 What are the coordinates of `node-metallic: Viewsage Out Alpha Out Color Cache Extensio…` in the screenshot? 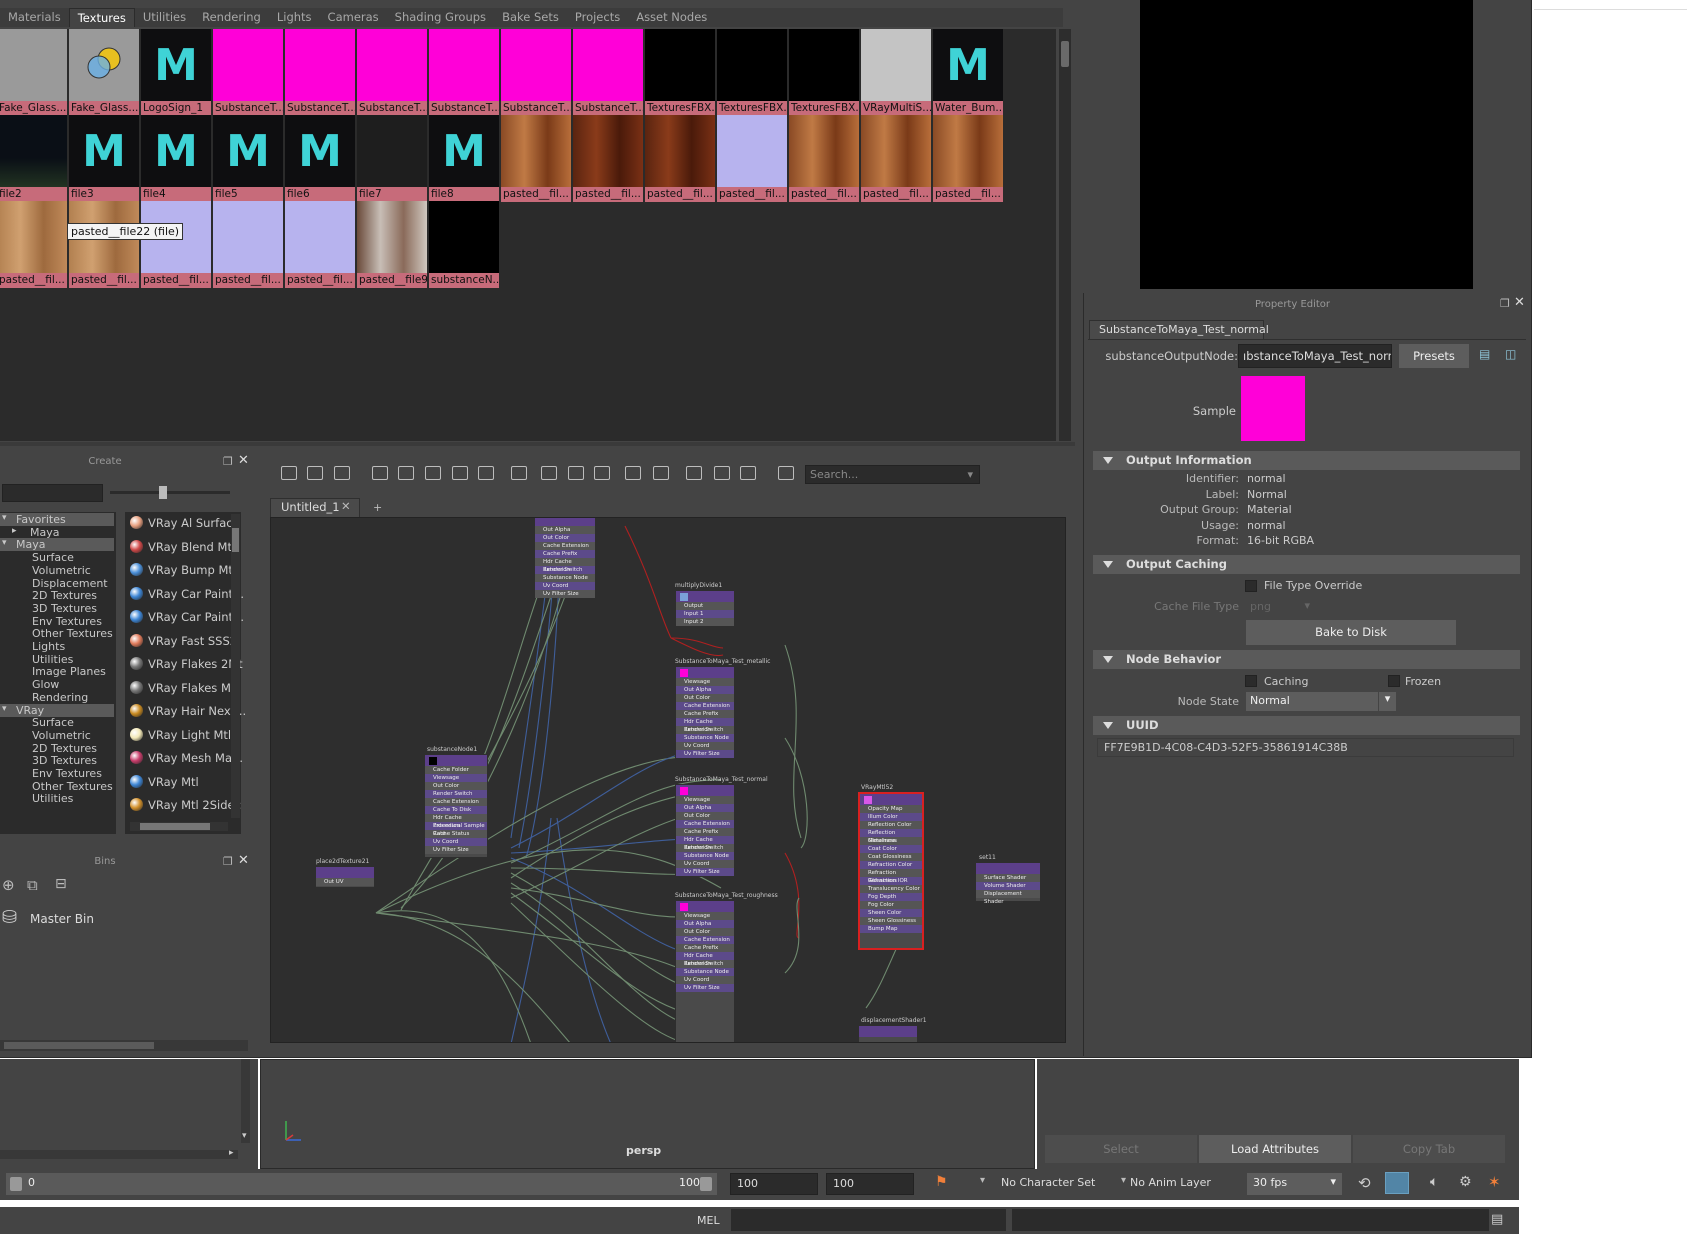 It's located at (705, 712).